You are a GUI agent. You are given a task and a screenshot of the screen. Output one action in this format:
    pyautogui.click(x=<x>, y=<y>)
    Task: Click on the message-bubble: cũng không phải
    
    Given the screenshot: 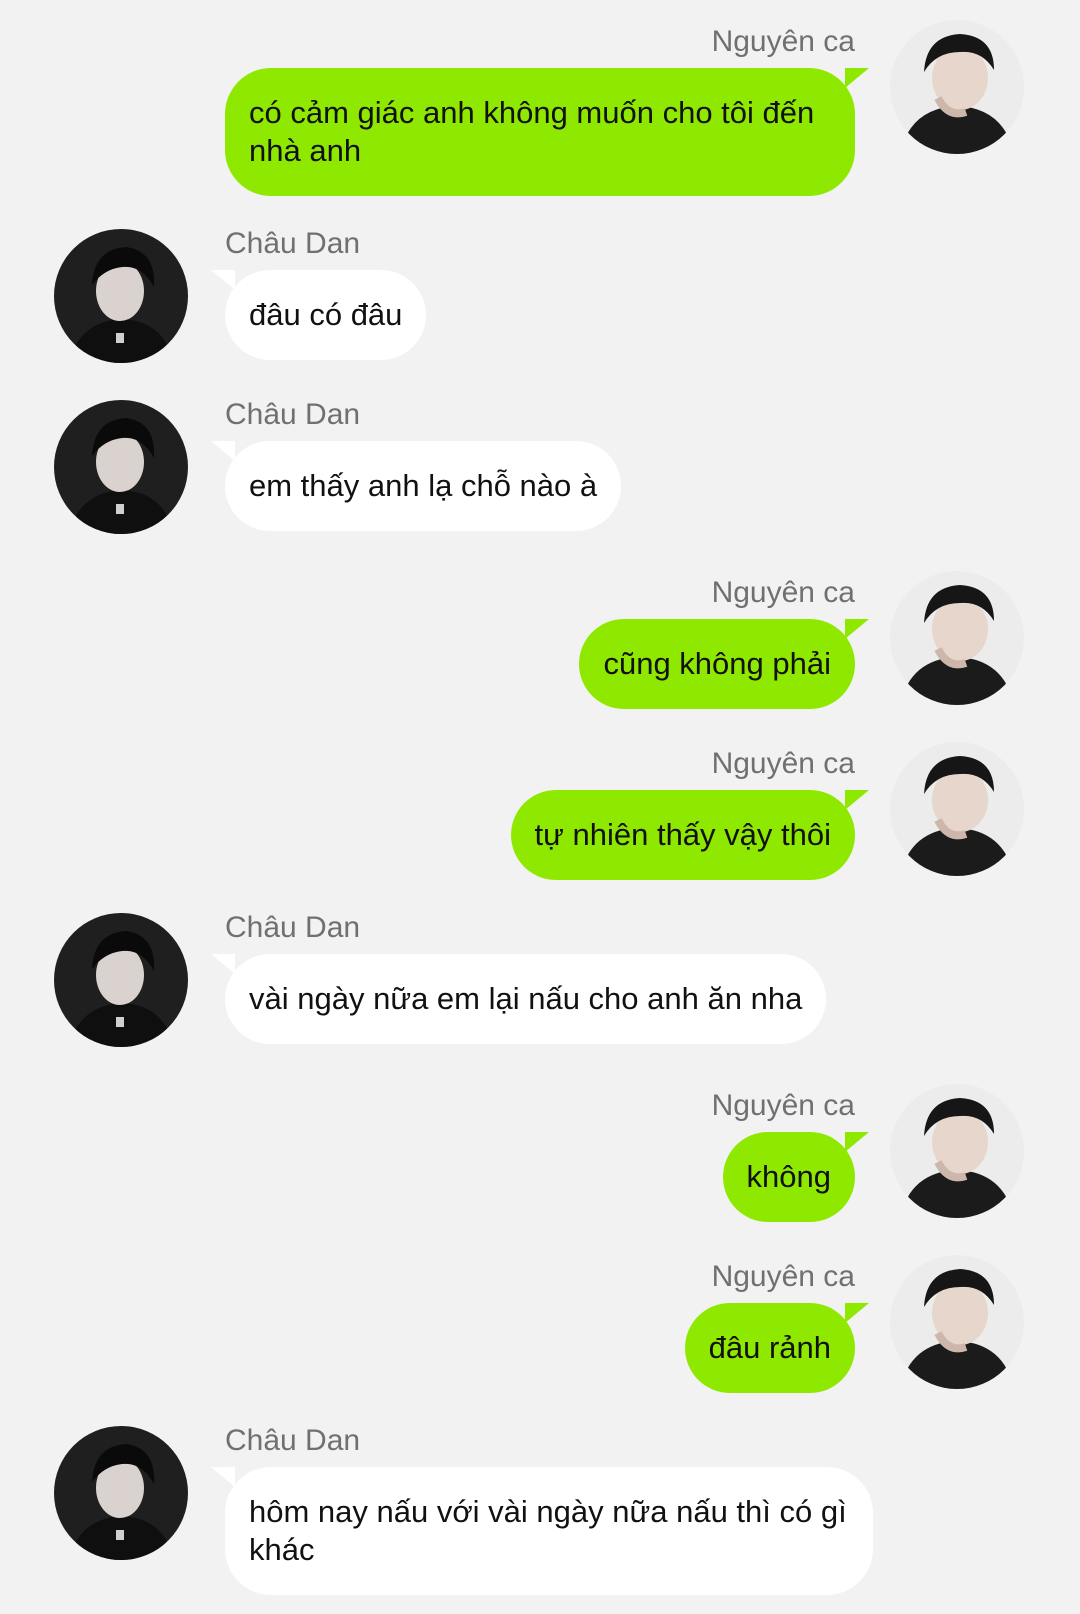 What is the action you would take?
    pyautogui.click(x=717, y=664)
    